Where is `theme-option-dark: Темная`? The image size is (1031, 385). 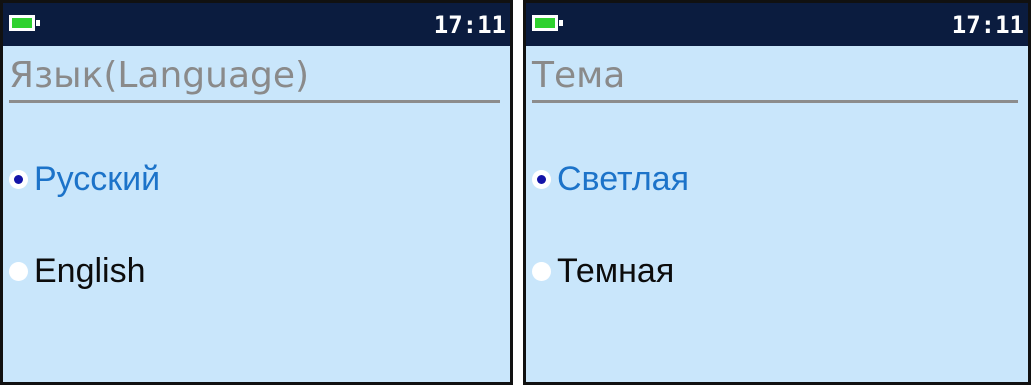 theme-option-dark: Темная is located at coordinates (603, 271).